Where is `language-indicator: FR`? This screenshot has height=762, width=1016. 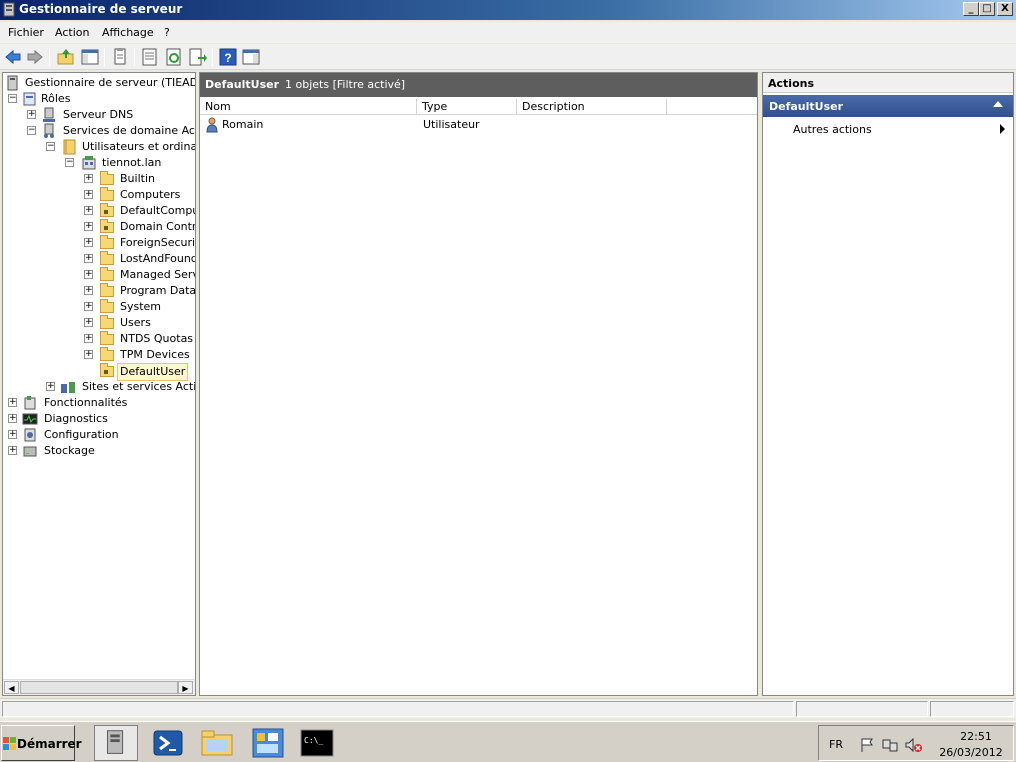 language-indicator: FR is located at coordinates (836, 744).